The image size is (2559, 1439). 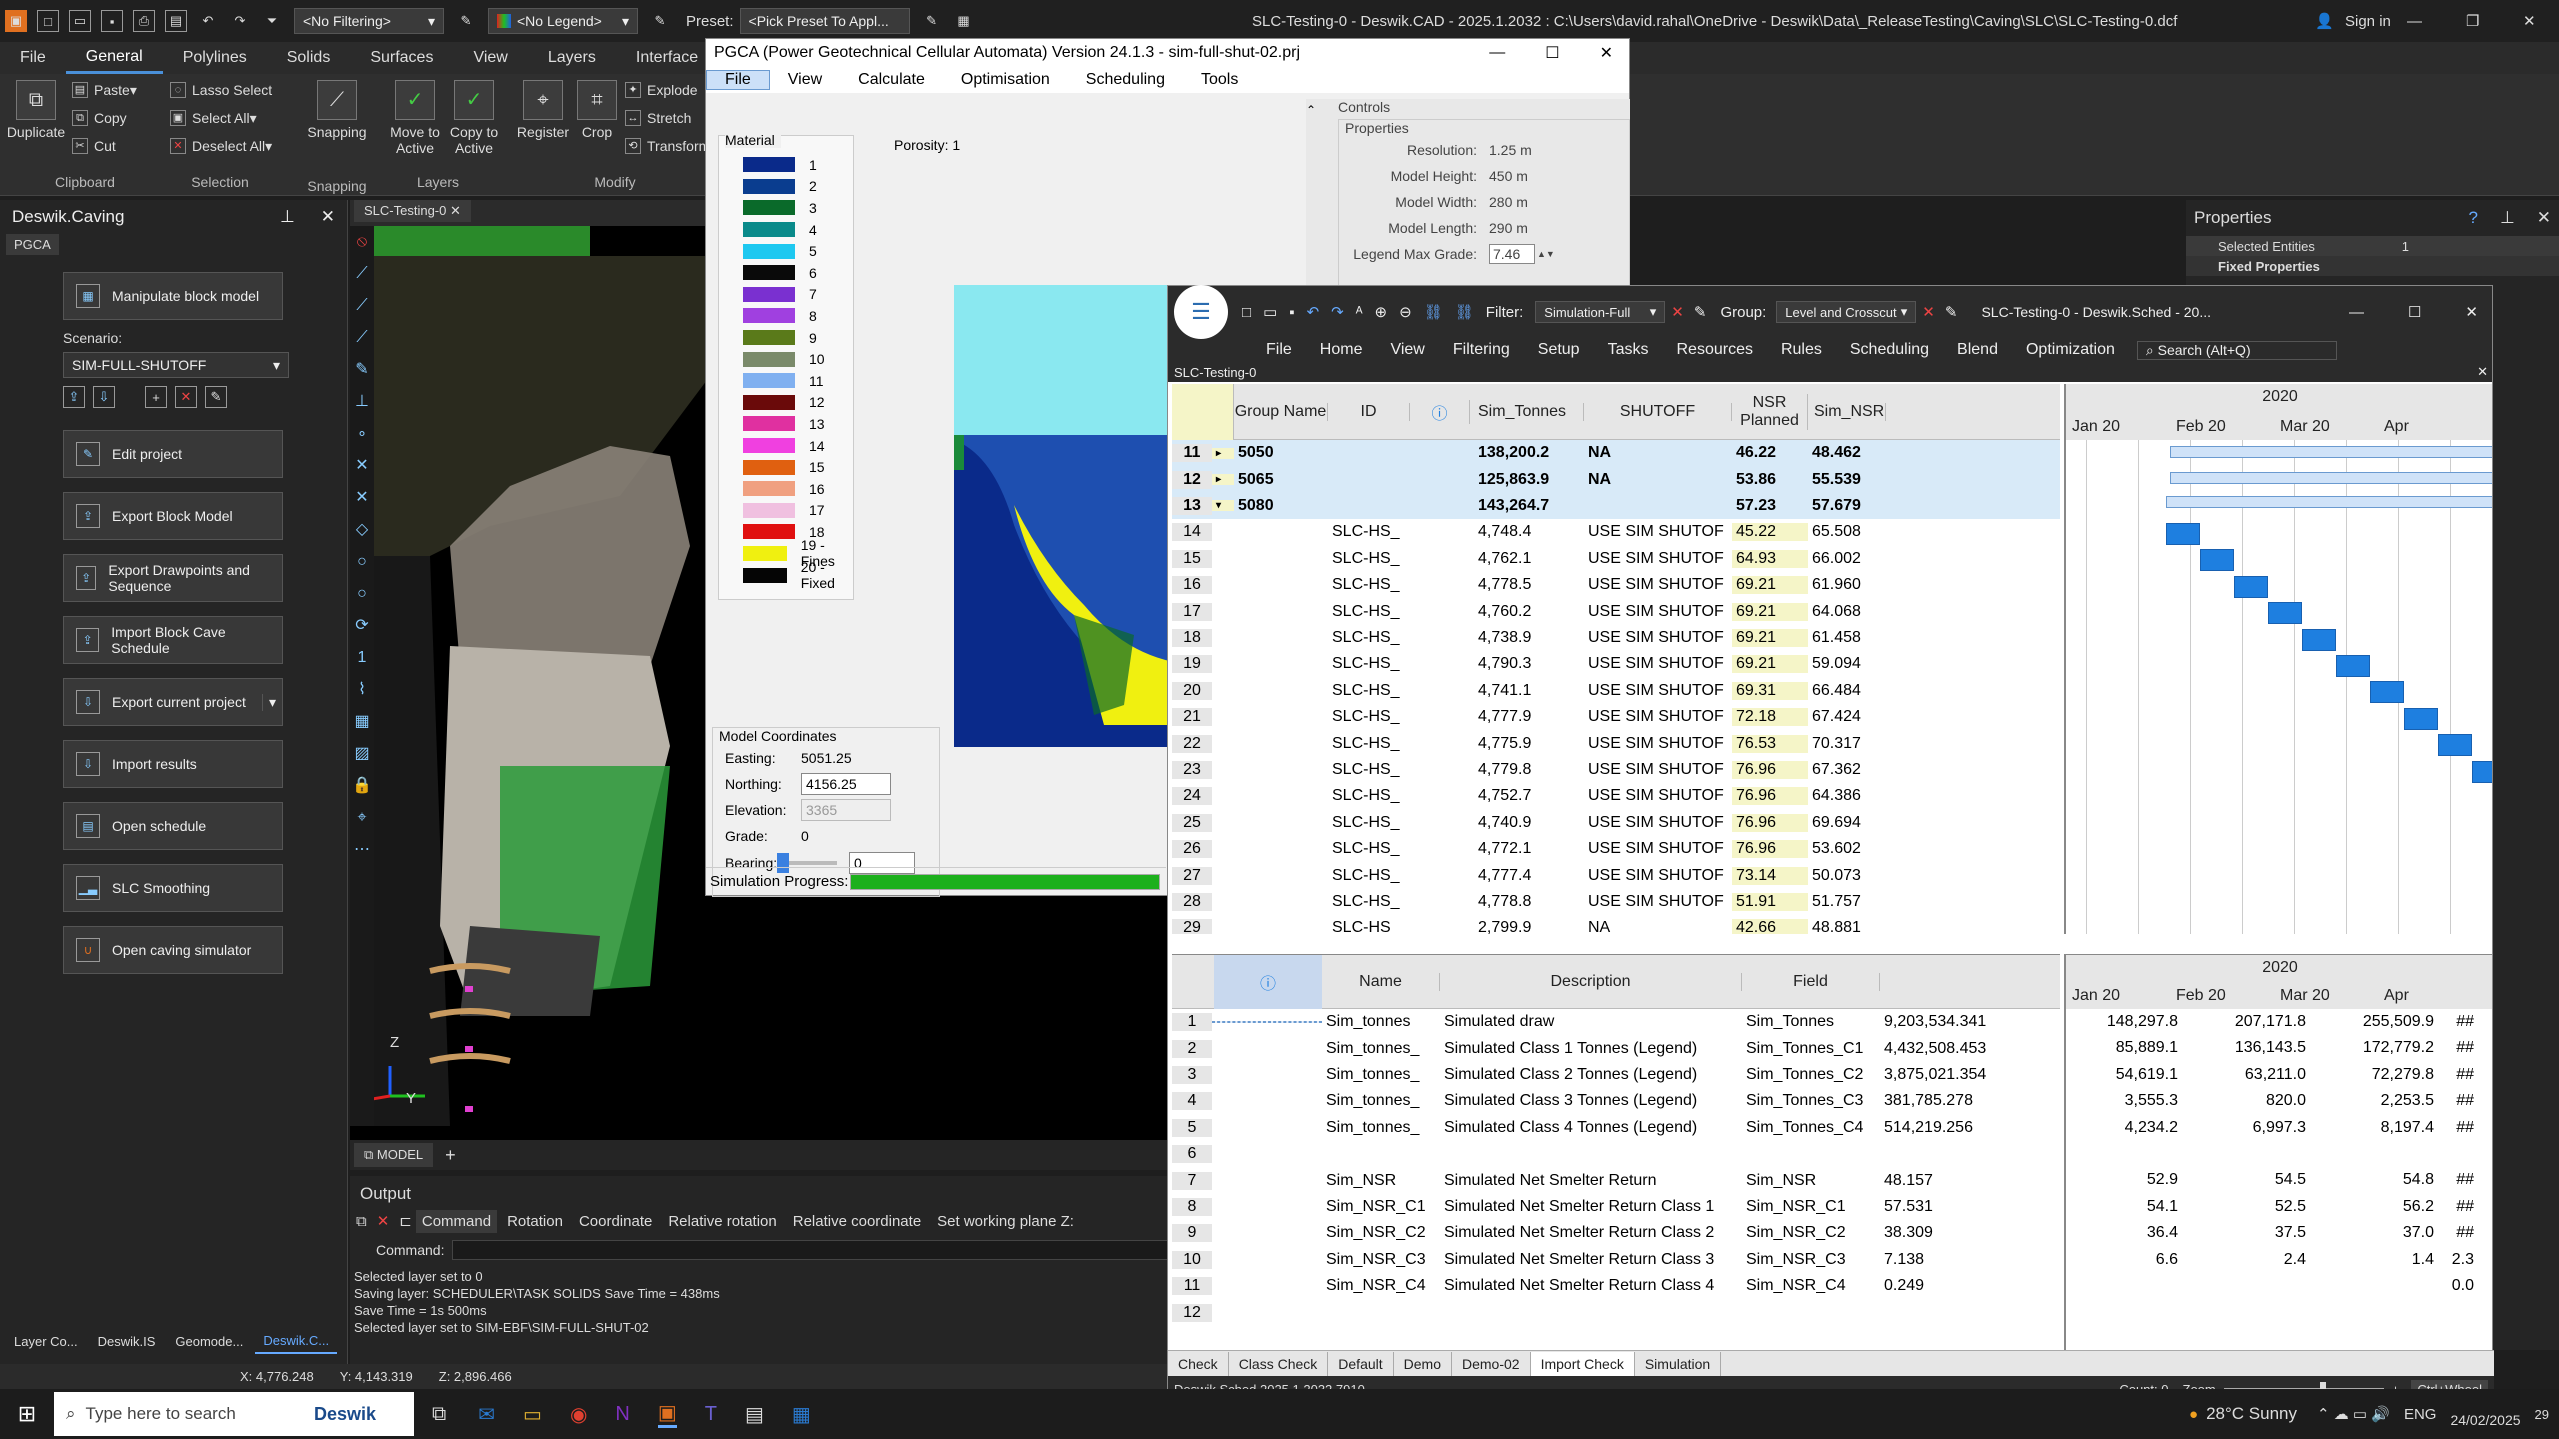 I want to click on open-caving-simulator-button: ∪ Open caving simulator, so click(x=173, y=950).